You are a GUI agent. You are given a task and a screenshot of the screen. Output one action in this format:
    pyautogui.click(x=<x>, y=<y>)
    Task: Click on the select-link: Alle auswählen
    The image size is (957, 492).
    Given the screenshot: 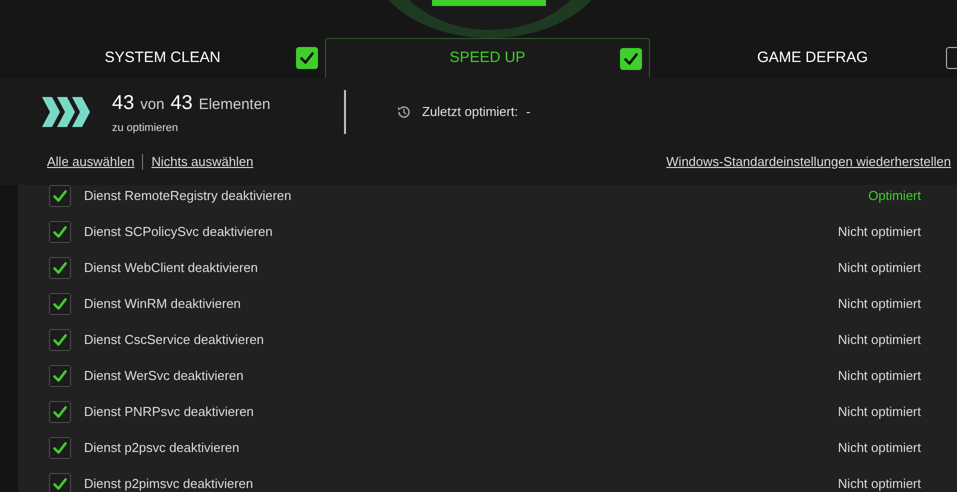 What is the action you would take?
    pyautogui.click(x=90, y=162)
    